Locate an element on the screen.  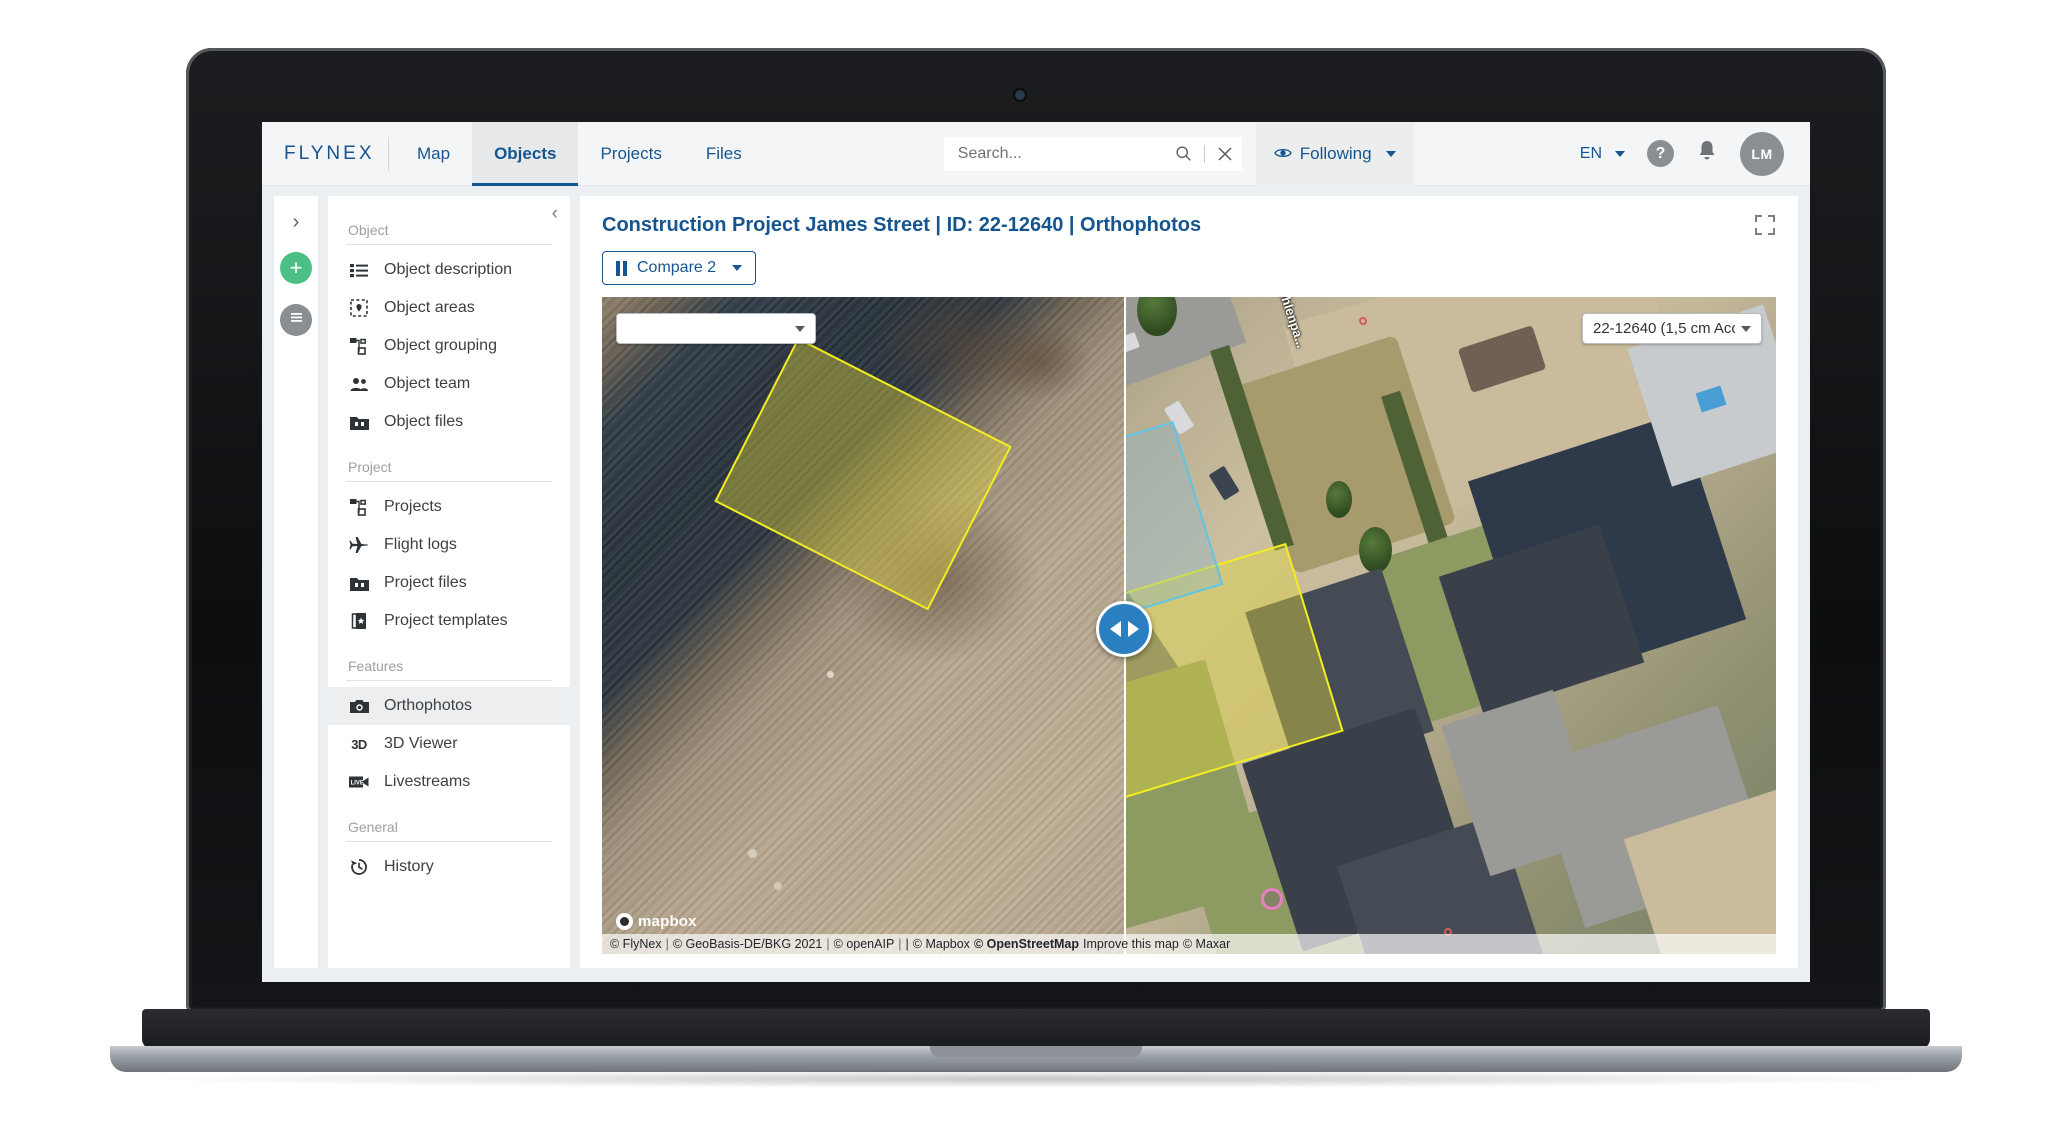
search-divider is located at coordinates (1204, 153).